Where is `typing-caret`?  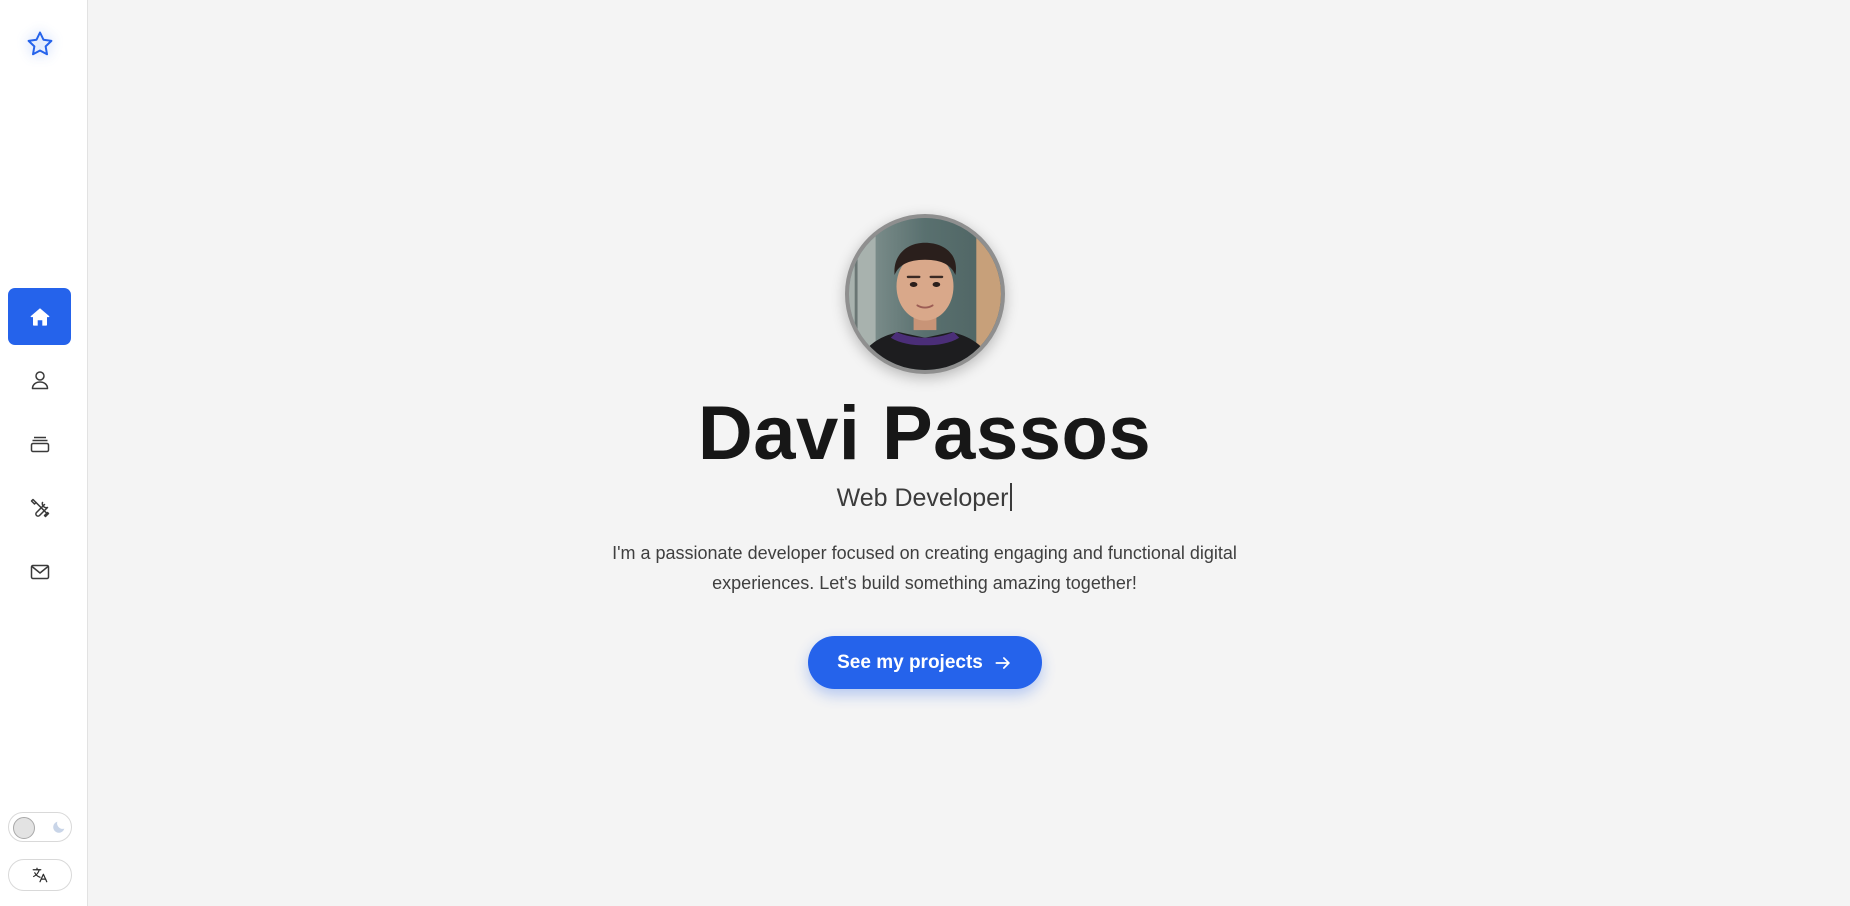
typing-caret is located at coordinates (1011, 497).